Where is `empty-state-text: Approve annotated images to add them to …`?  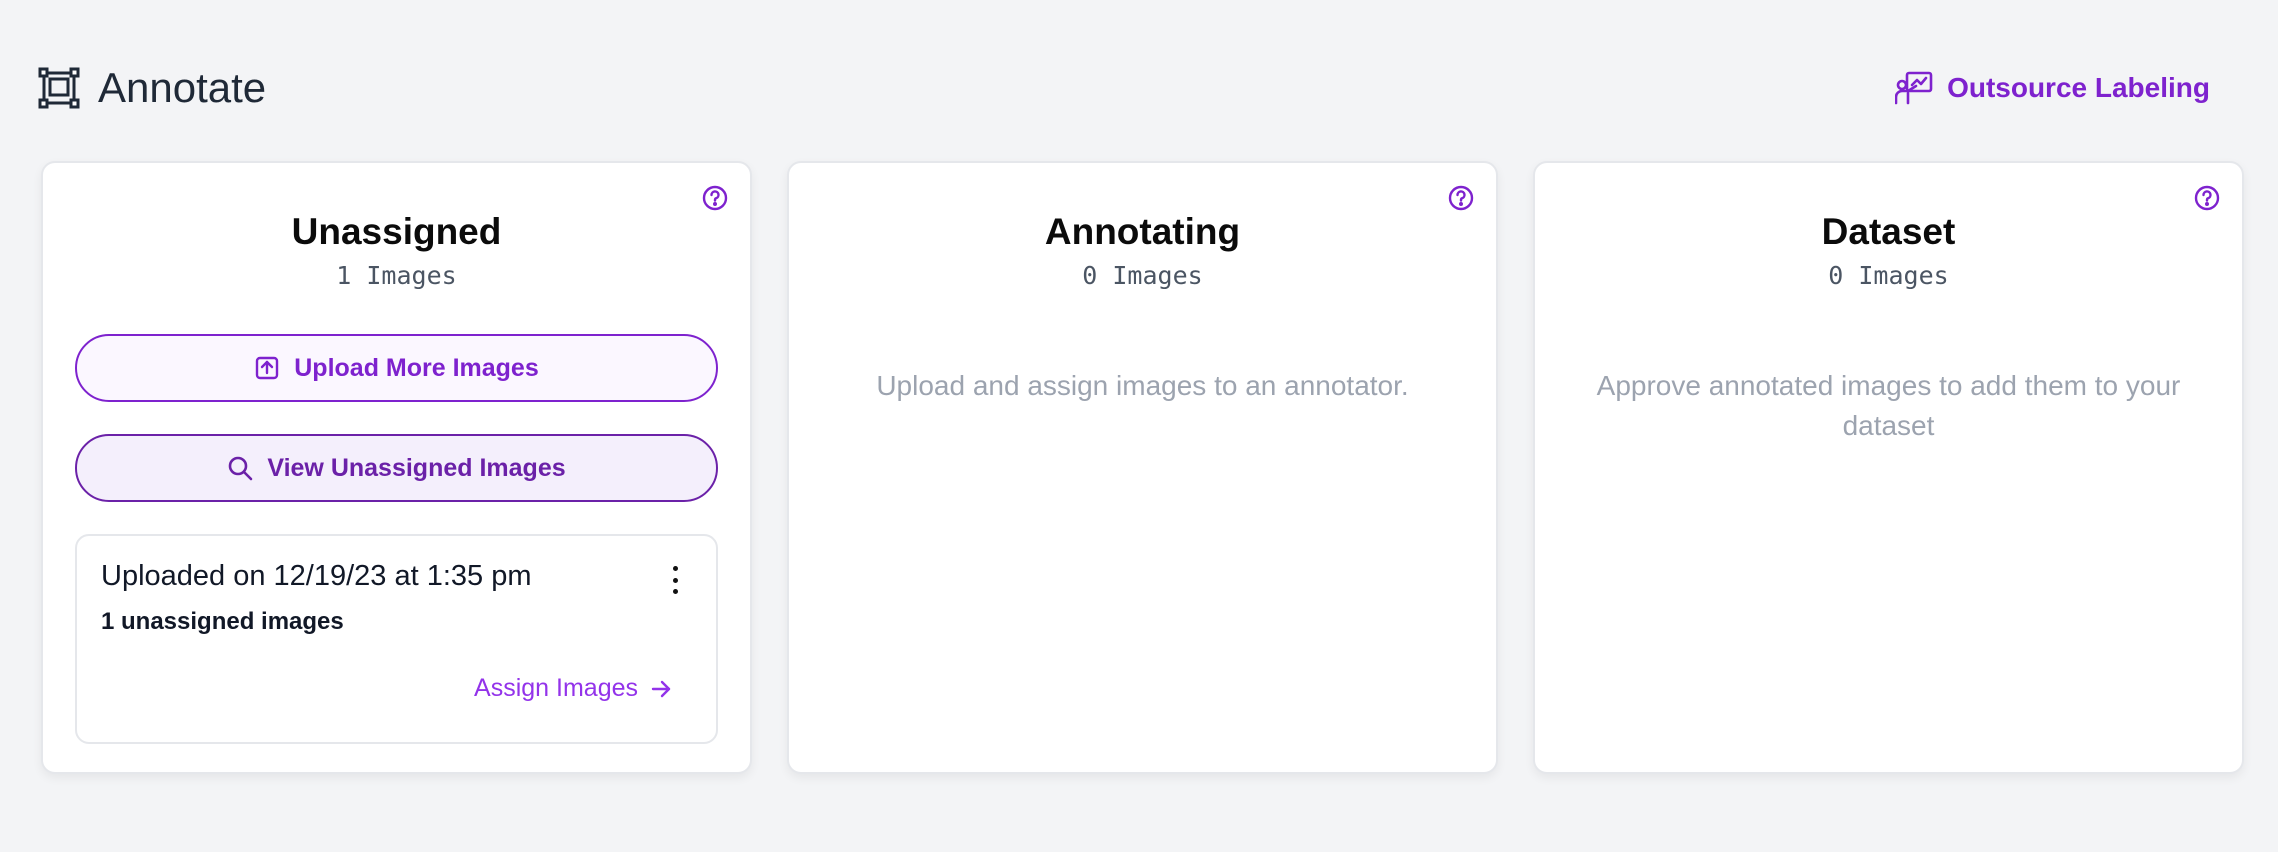 empty-state-text: Approve annotated images to add them to … is located at coordinates (1888, 405).